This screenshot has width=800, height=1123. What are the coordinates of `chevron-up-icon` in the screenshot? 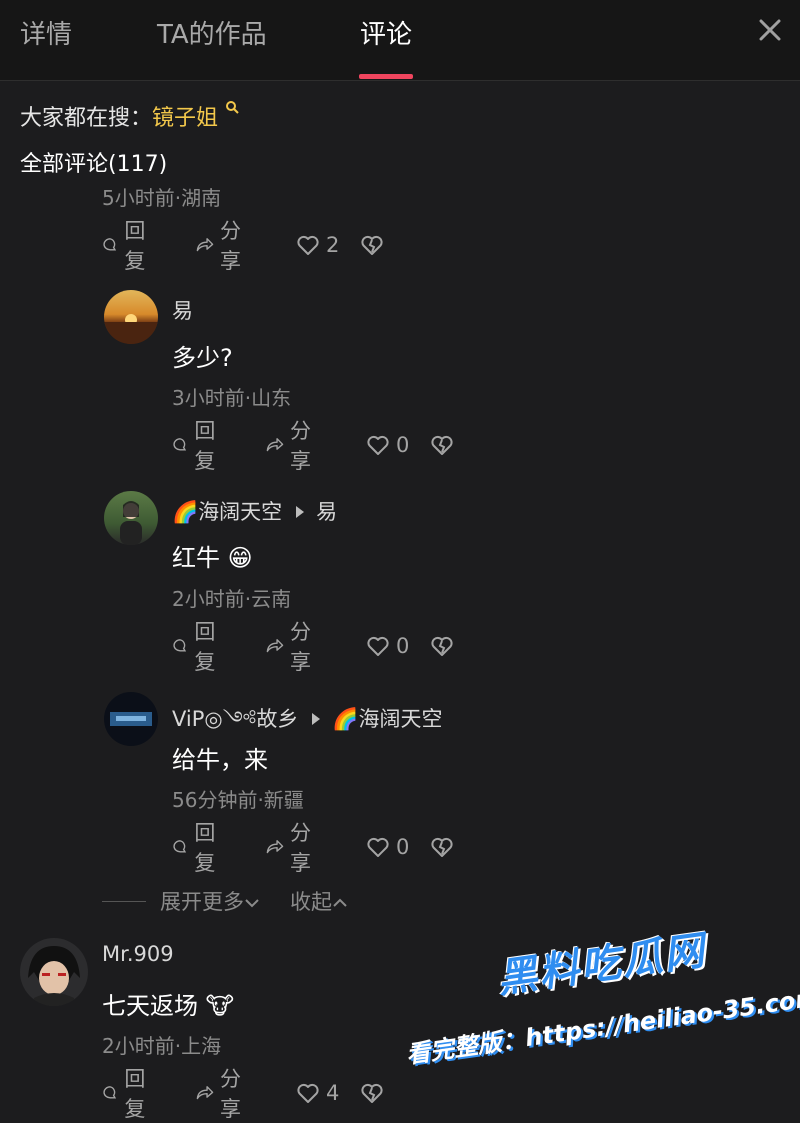 It's located at (340, 902).